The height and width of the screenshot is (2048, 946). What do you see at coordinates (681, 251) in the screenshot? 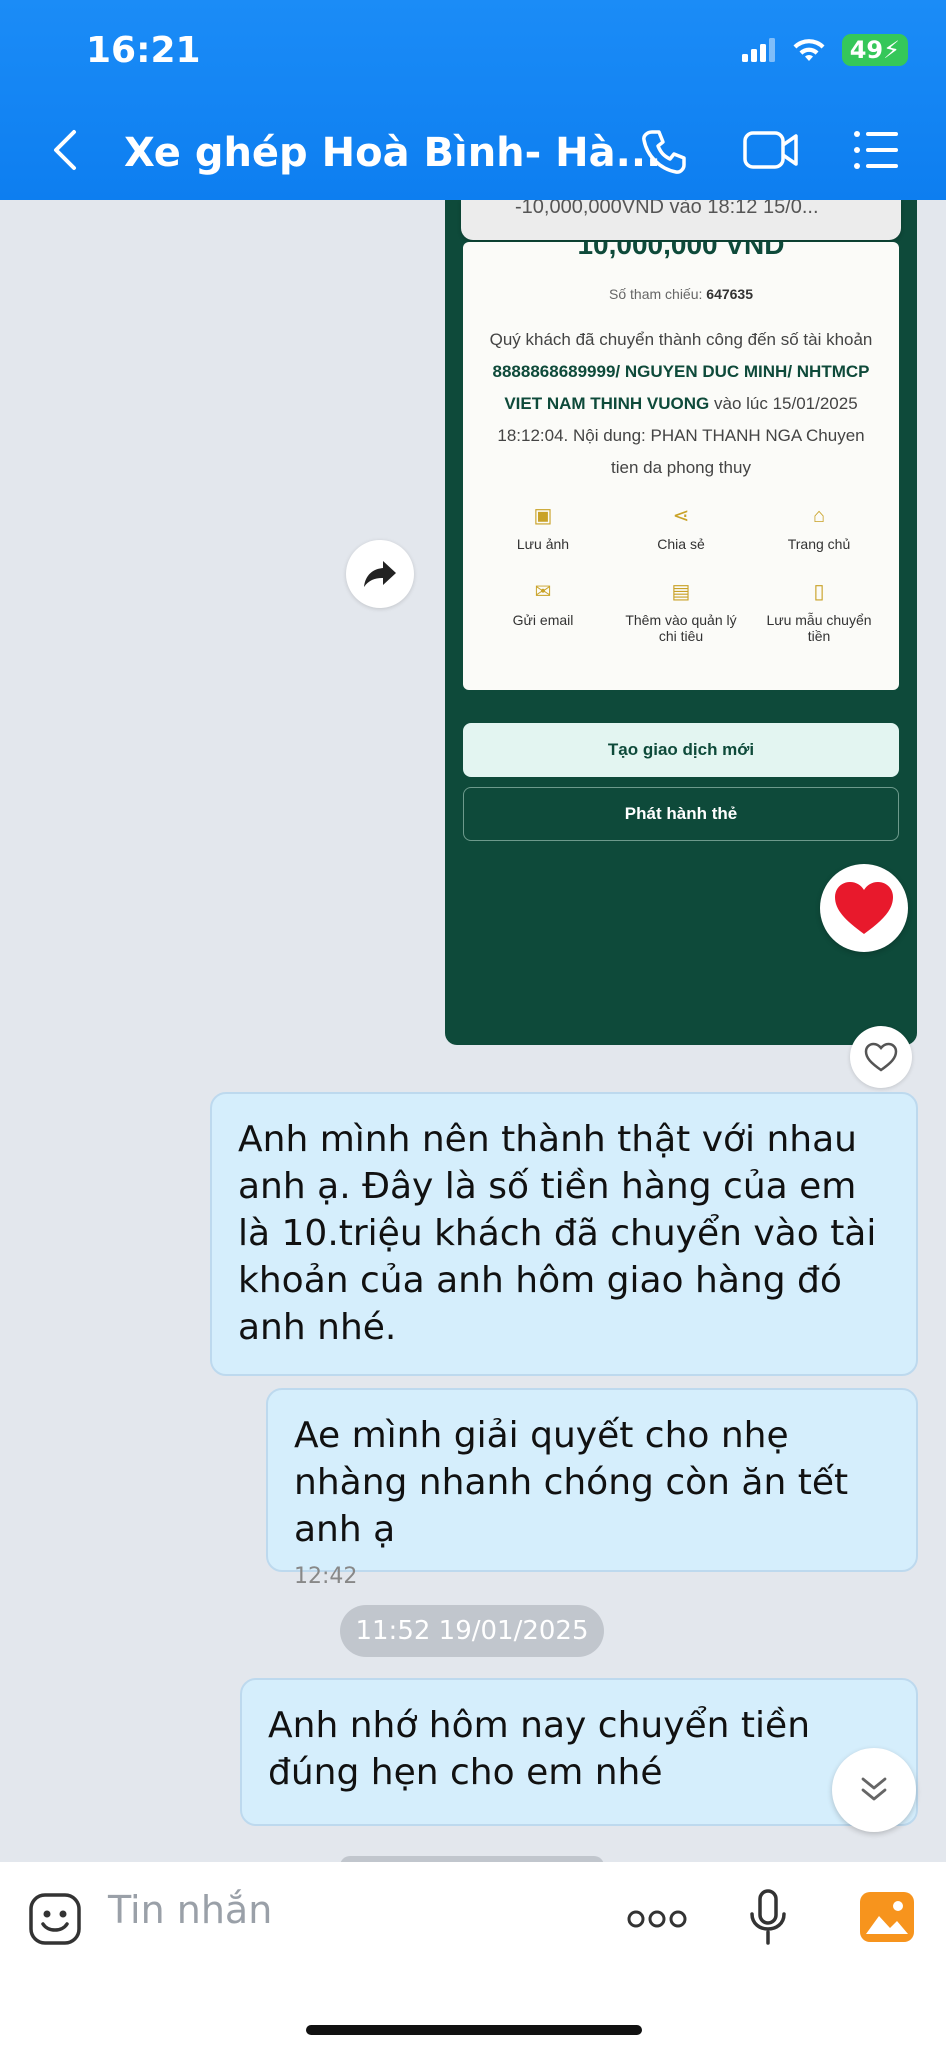
I see `receipt-amount: 10,000,000 VND` at bounding box center [681, 251].